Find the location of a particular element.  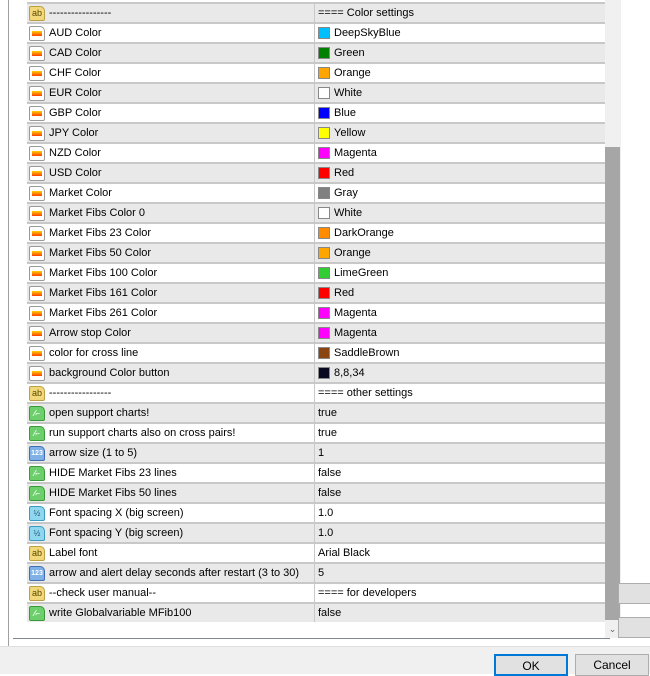

input-row: Market Fibs Color 0 White is located at coordinates (316, 212).